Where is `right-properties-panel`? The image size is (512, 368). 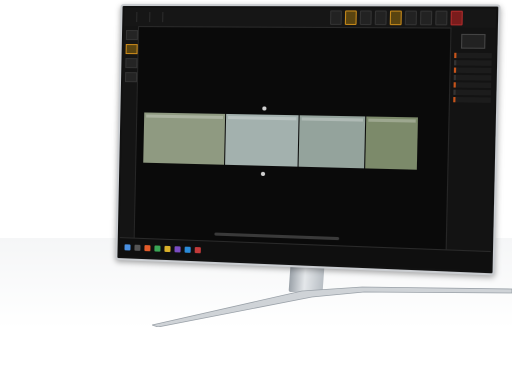 right-properties-panel is located at coordinates (470, 140).